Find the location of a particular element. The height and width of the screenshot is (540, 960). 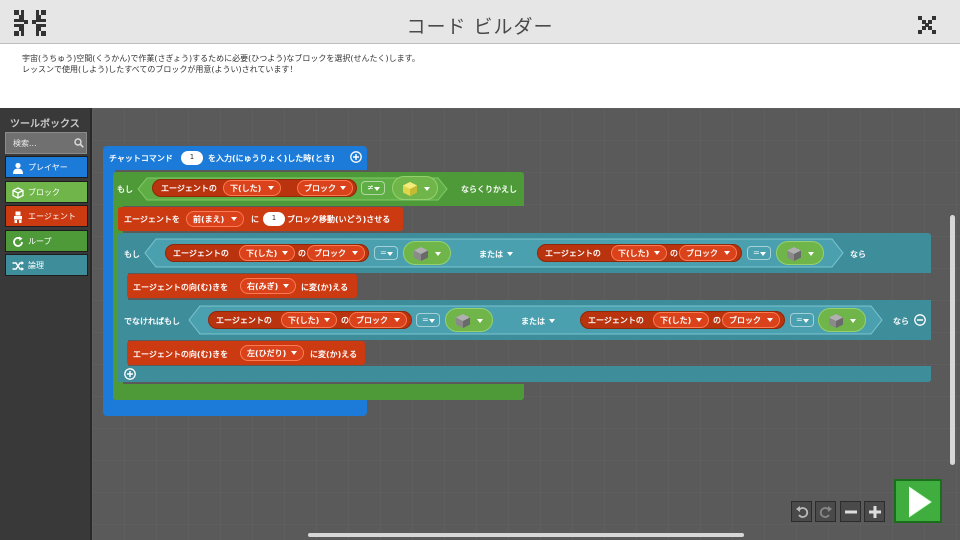

category-logic: 論理 is located at coordinates (46, 265).